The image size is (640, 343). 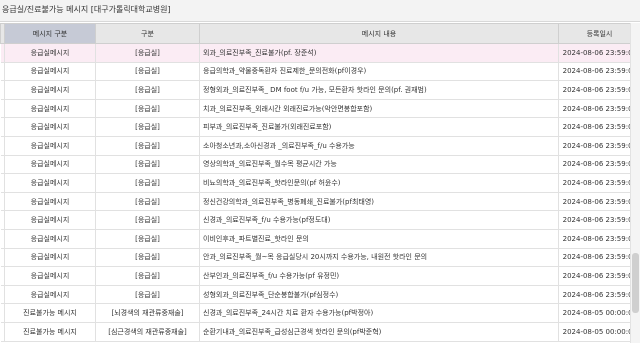 What do you see at coordinates (379, 313) in the screenshot?
I see `cell-message-content: 신경과_의료진부족_24시간 치료 환자 수용가능(pf박정아)` at bounding box center [379, 313].